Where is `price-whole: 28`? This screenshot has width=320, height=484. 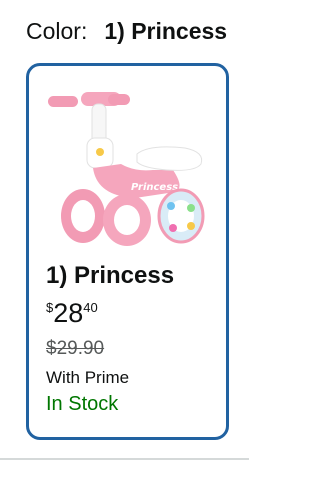
price-whole: 28 is located at coordinates (68, 313).